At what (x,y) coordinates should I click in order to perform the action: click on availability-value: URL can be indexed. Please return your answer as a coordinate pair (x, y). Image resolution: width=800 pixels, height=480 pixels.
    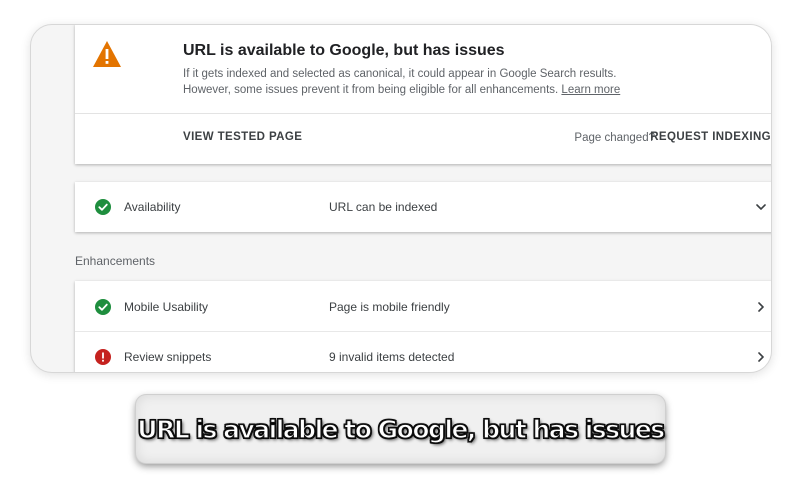
    Looking at the image, I should click on (383, 207).